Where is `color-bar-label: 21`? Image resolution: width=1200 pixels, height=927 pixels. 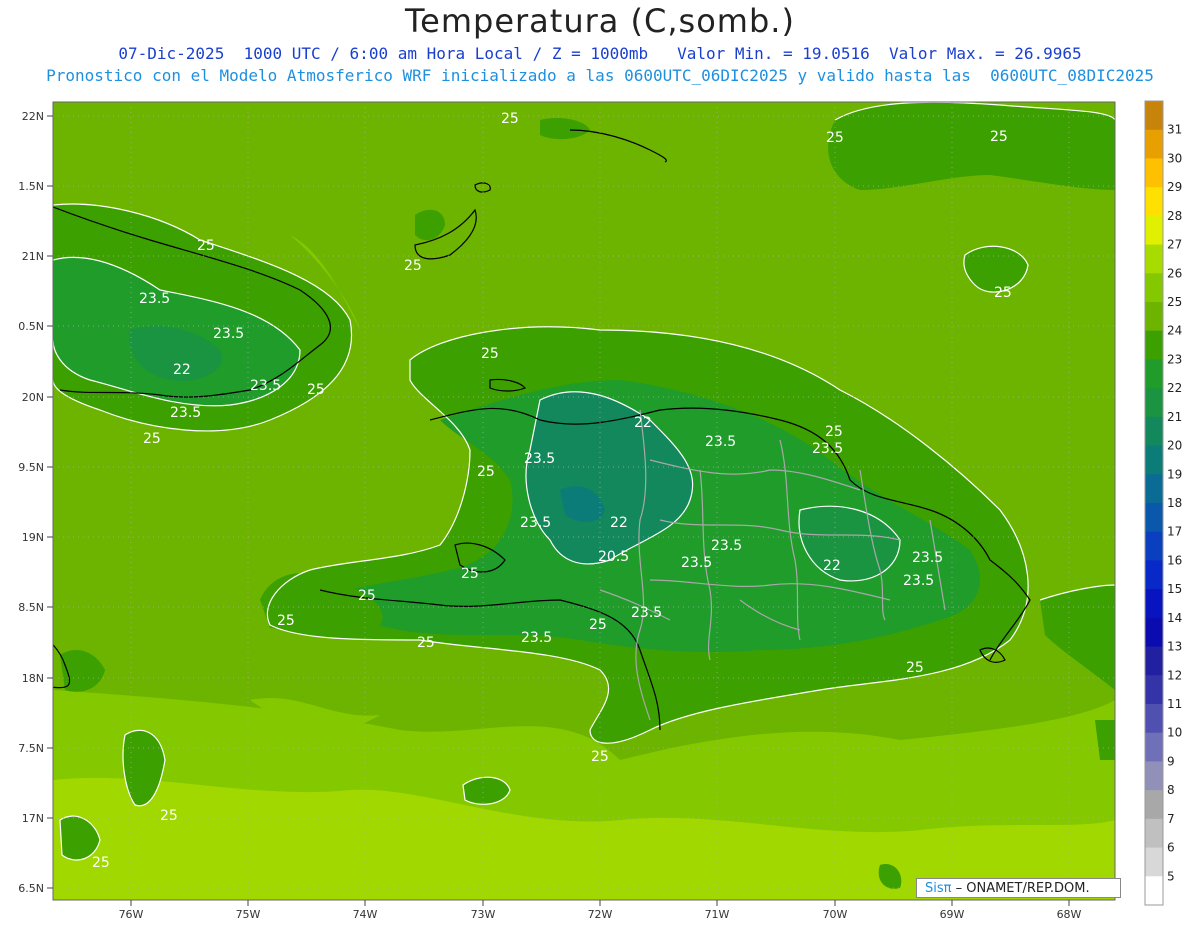 color-bar-label: 21 is located at coordinates (1174, 417).